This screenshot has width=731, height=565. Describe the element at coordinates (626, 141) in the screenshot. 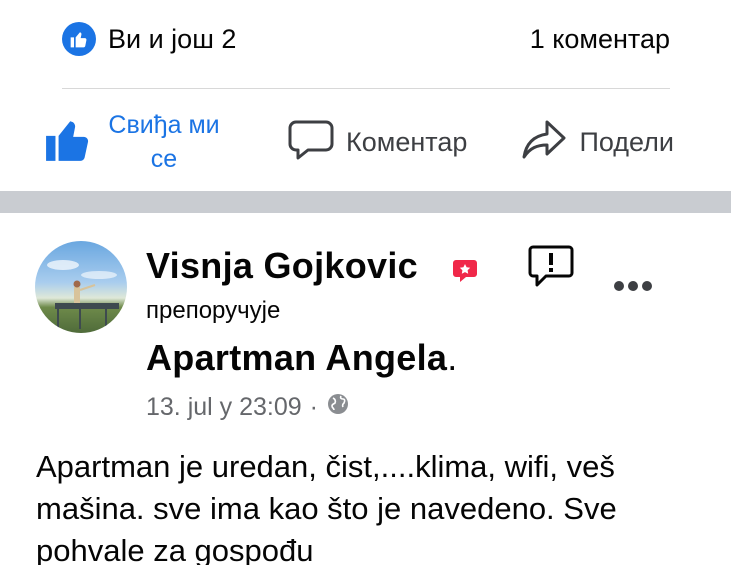

I see `share-label: Подели` at that location.